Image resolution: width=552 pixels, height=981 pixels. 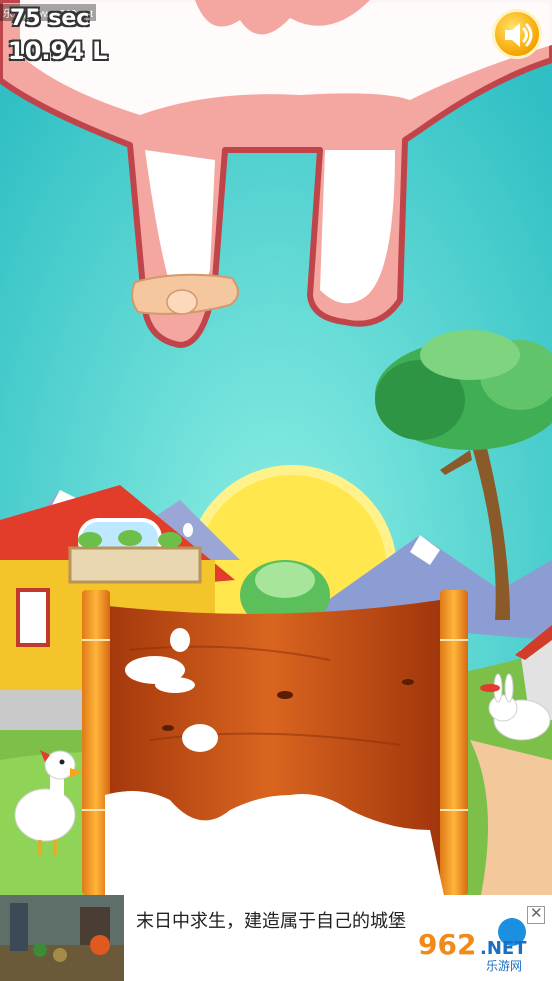 I want to click on ad-thumbnail, so click(x=62, y=938).